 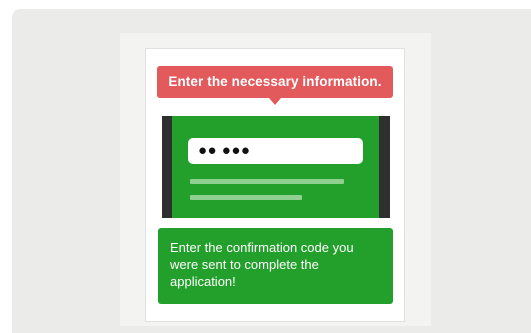 What do you see at coordinates (275, 167) in the screenshot?
I see `device-screen-content` at bounding box center [275, 167].